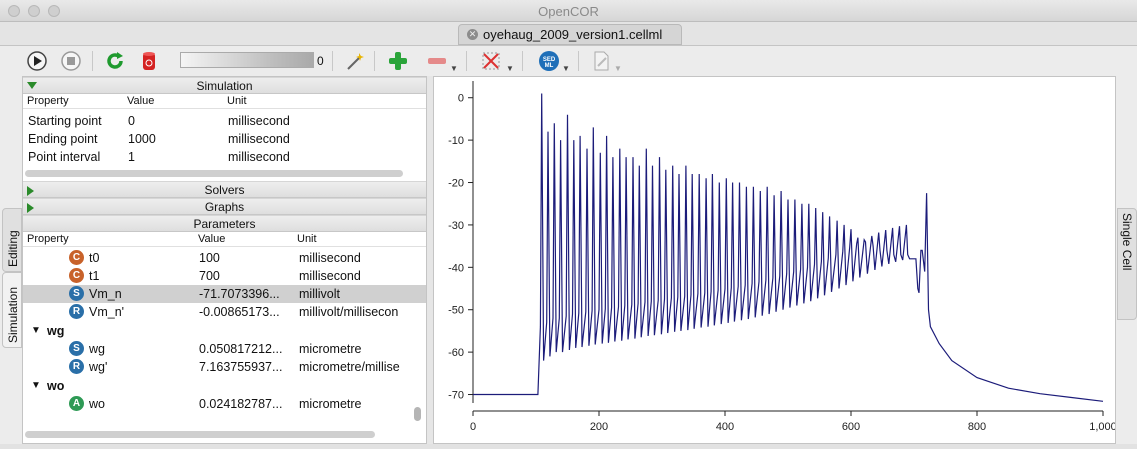 The width and height of the screenshot is (1137, 449). Describe the element at coordinates (456, 311) in the screenshot. I see `y-tick-label: -50` at that location.